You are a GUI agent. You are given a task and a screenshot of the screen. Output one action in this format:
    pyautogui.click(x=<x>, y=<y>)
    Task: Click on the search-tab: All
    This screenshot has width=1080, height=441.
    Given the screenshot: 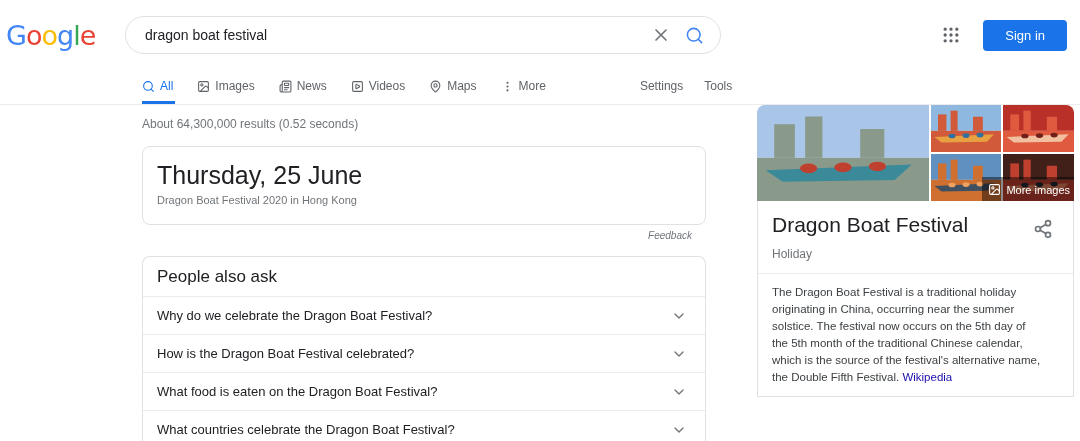 What is the action you would take?
    pyautogui.click(x=159, y=91)
    